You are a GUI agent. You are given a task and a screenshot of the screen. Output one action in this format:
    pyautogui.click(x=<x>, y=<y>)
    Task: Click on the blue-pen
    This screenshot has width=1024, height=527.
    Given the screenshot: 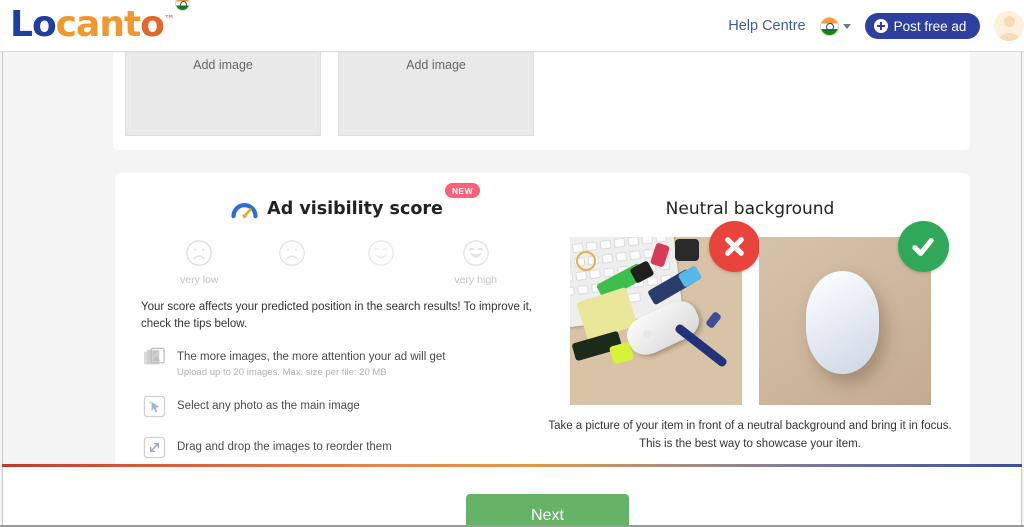 What is the action you would take?
    pyautogui.click(x=700, y=345)
    